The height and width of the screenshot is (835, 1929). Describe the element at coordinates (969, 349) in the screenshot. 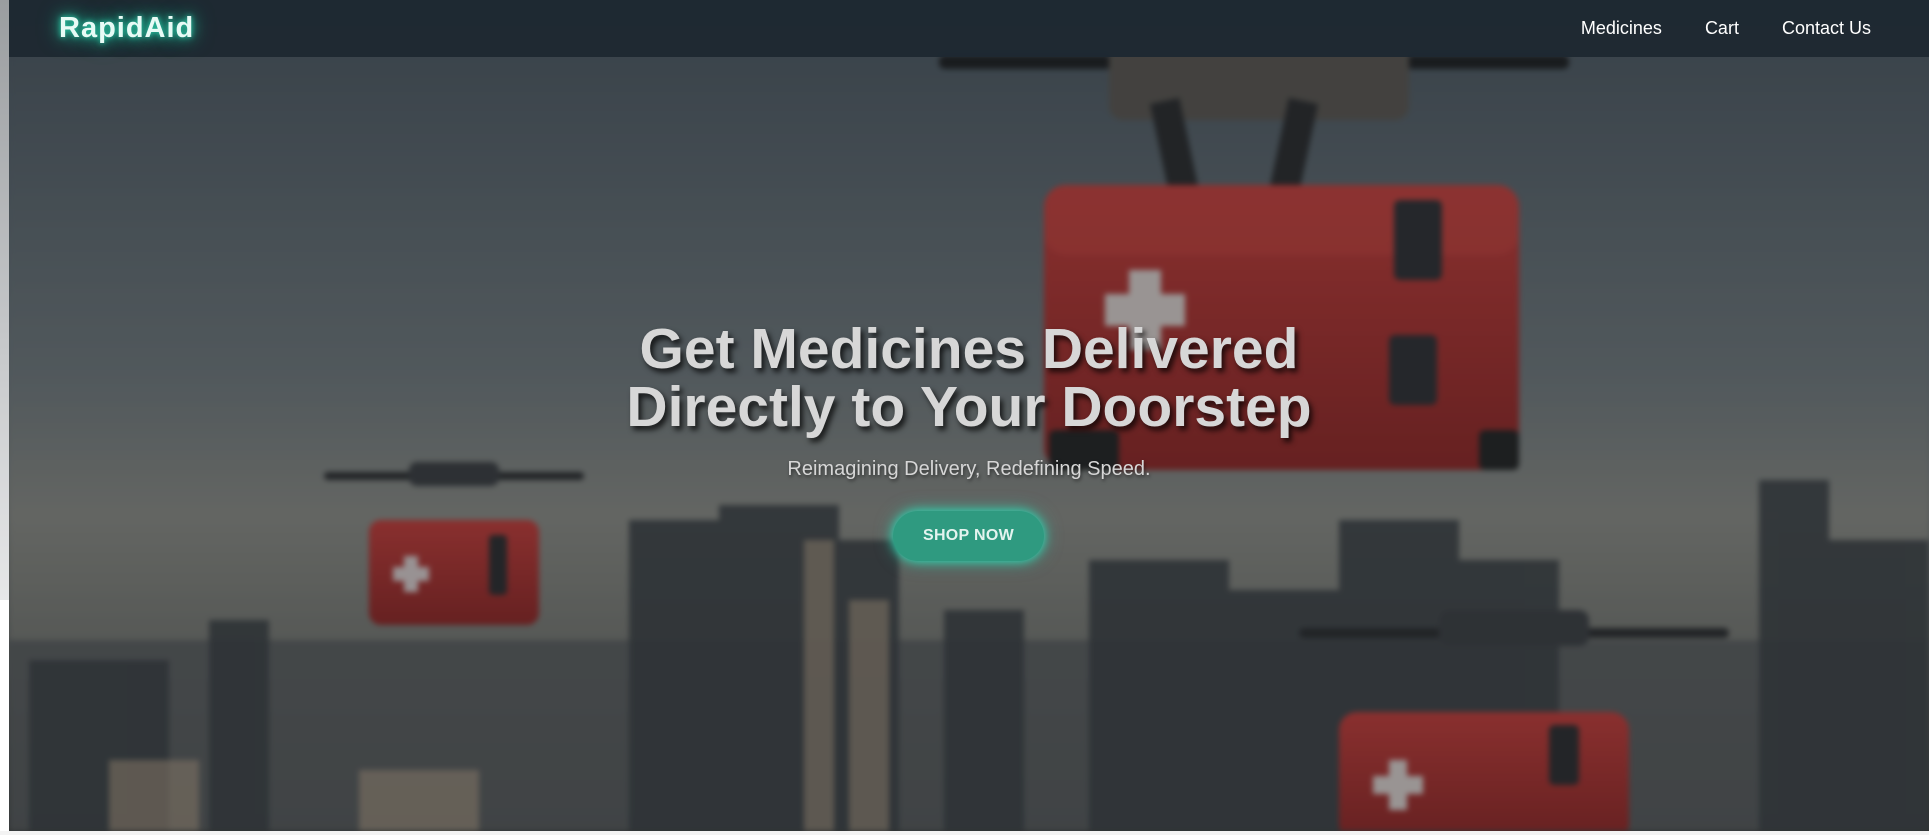

I see `hero-title-line-1: Get Medicines Delivered` at that location.